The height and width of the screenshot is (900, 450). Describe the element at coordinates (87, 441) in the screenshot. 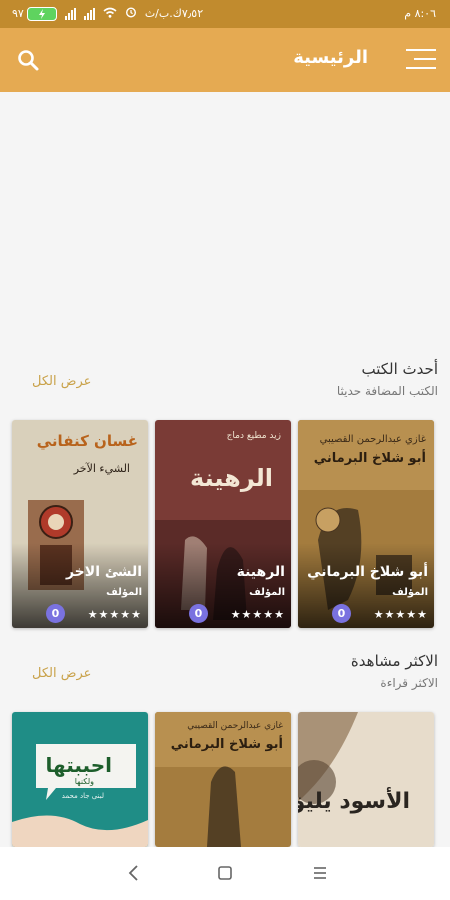

I see `cover-author-text: غسان كنفاني` at that location.